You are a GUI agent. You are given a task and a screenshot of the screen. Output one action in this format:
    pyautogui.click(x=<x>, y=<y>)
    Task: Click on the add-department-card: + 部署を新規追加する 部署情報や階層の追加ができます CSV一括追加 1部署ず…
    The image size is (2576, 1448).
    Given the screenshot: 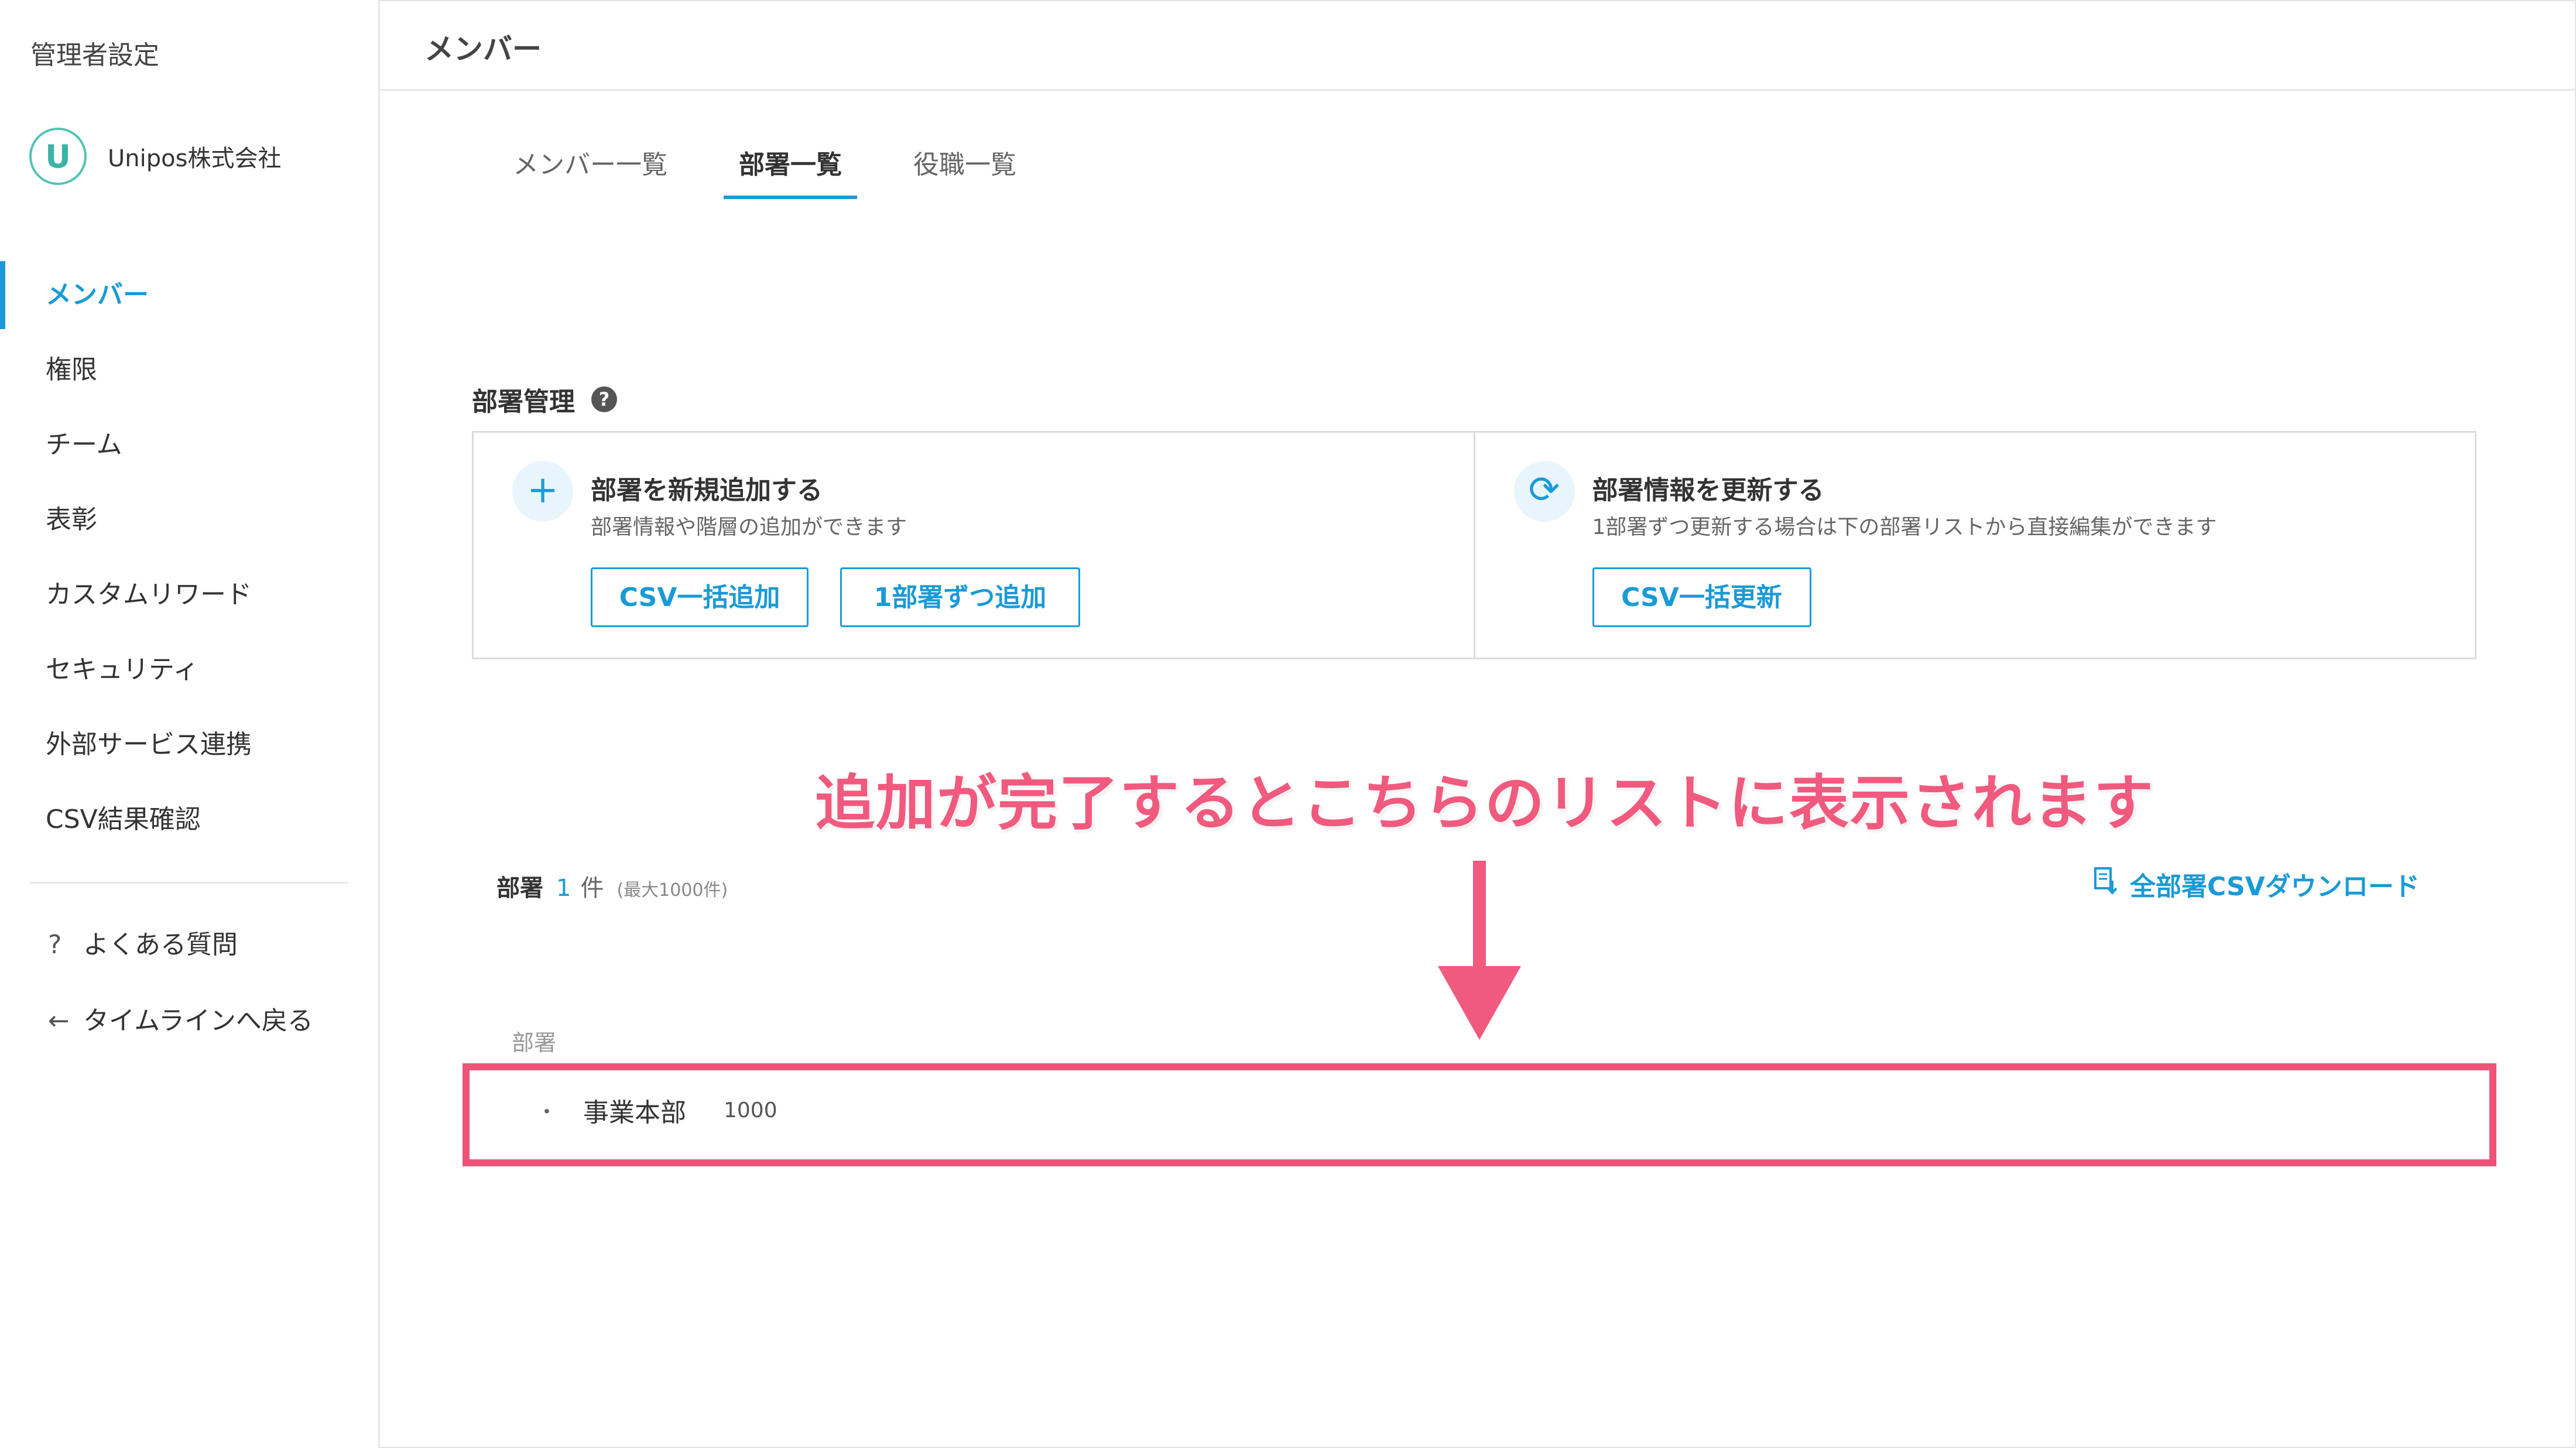 What is the action you would take?
    pyautogui.click(x=974, y=545)
    